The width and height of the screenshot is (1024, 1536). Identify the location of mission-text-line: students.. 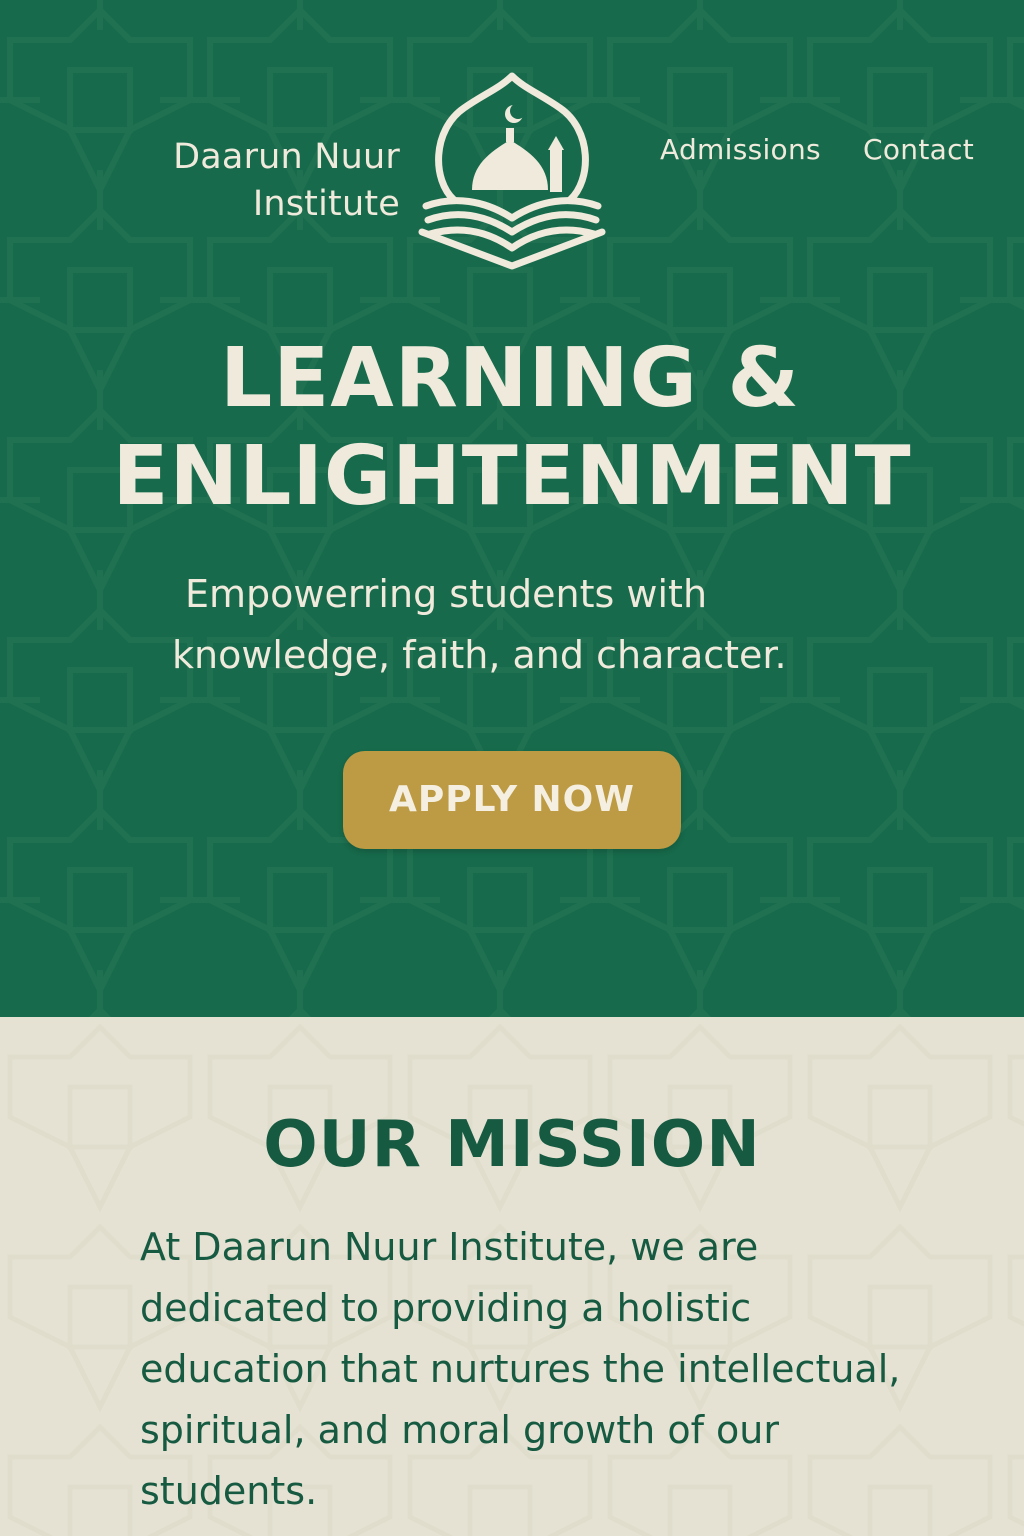
(229, 1491).